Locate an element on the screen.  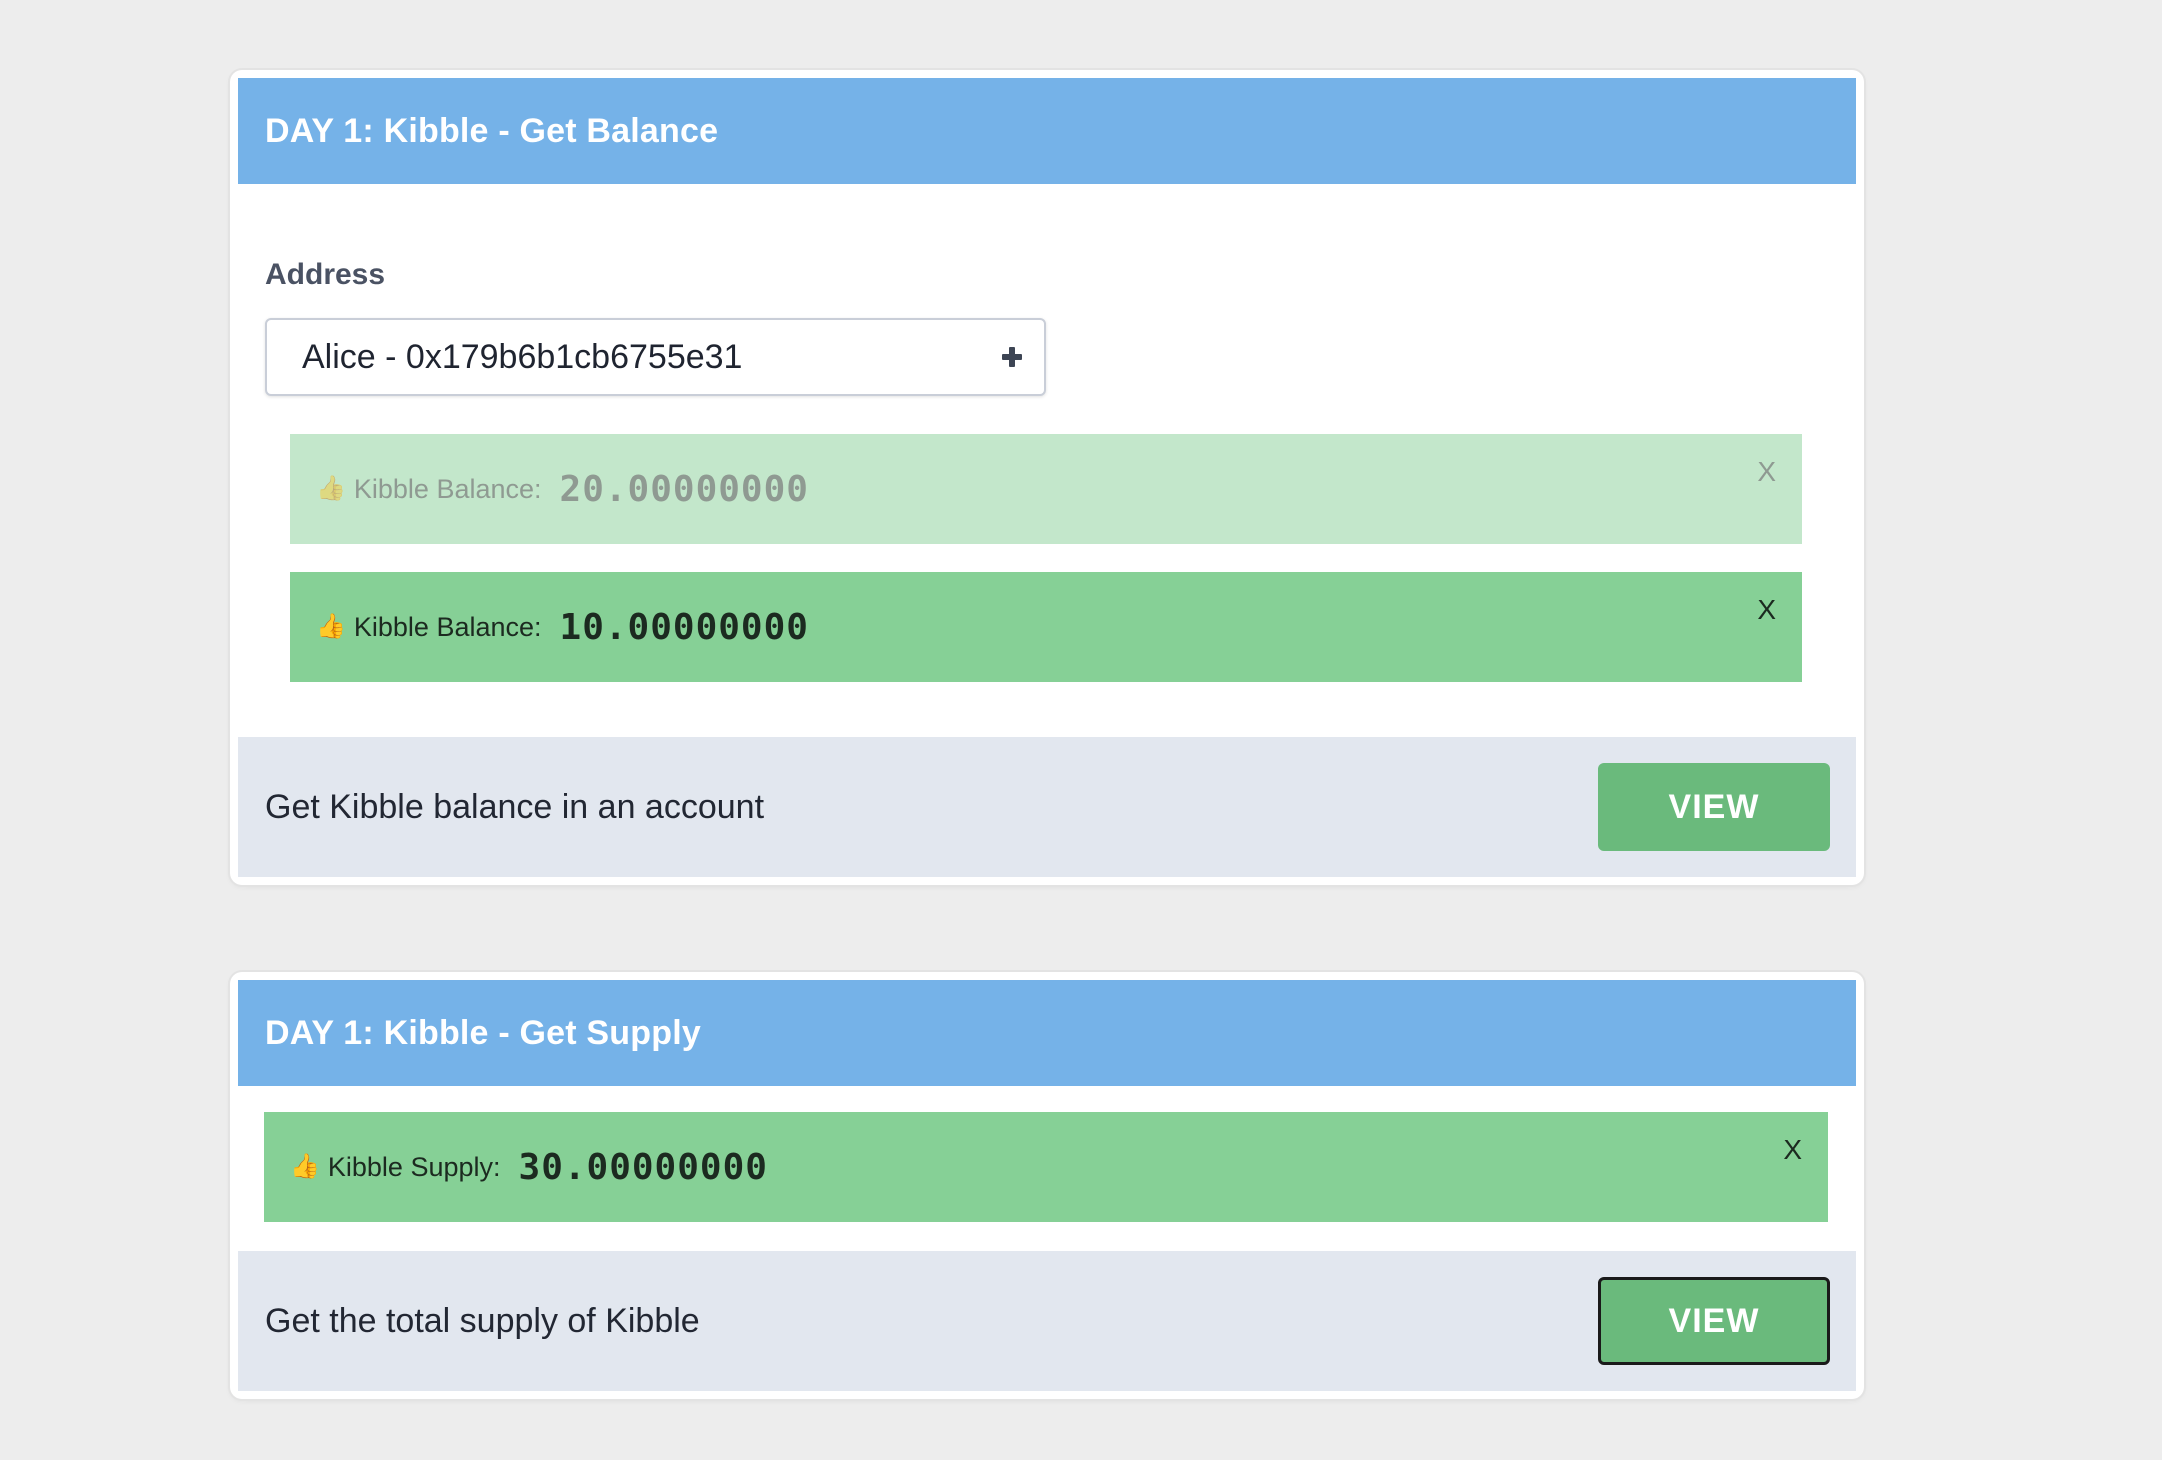
address-select: Alice - 0x179b6b1cb6755e31 is located at coordinates (655, 357).